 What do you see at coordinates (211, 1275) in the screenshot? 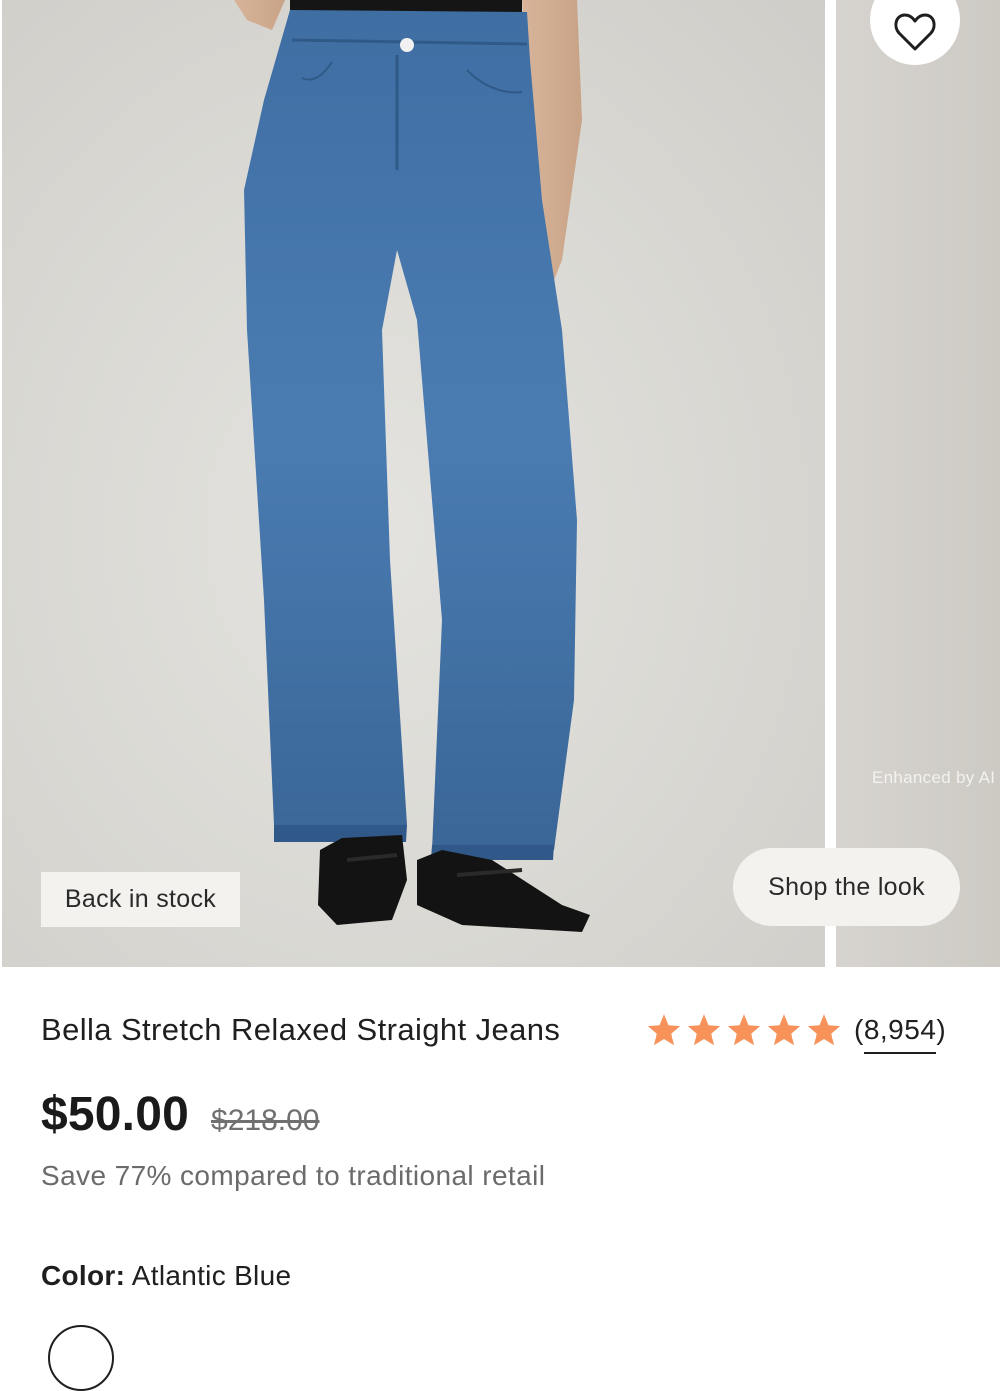
I see `color-value: Atlantic Blue` at bounding box center [211, 1275].